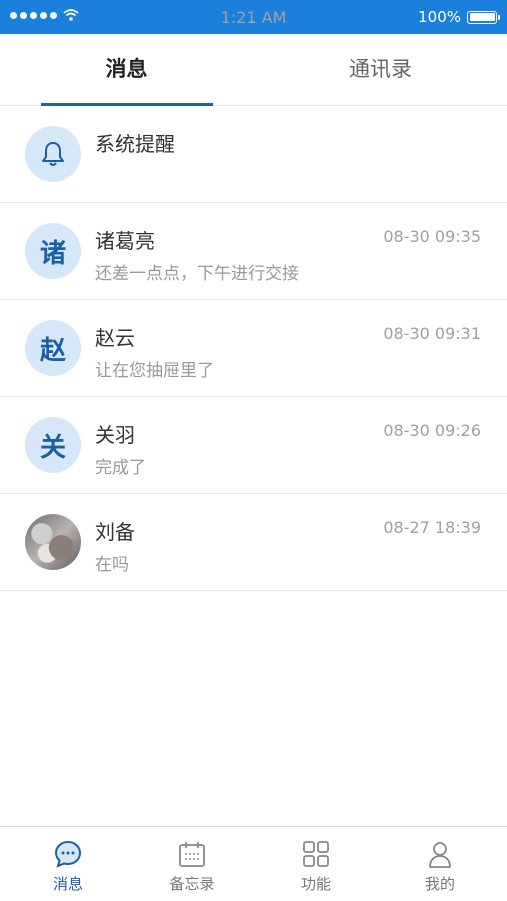  I want to click on message-preview: 让在您抽屉里了, so click(154, 371).